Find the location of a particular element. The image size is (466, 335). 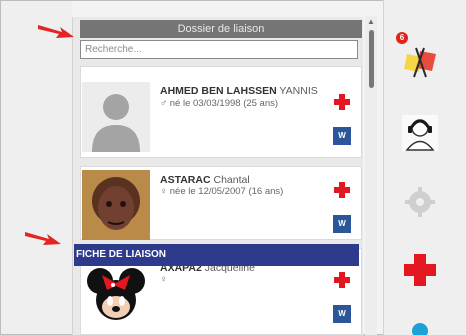

gear-icon is located at coordinates (420, 202).